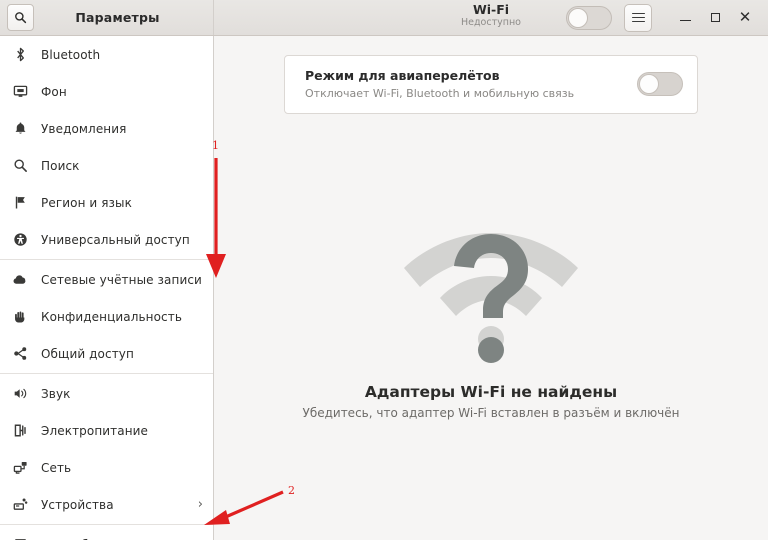  I want to click on titlebar: Параметры Wi-Fi Недоступно ✕, so click(384, 18).